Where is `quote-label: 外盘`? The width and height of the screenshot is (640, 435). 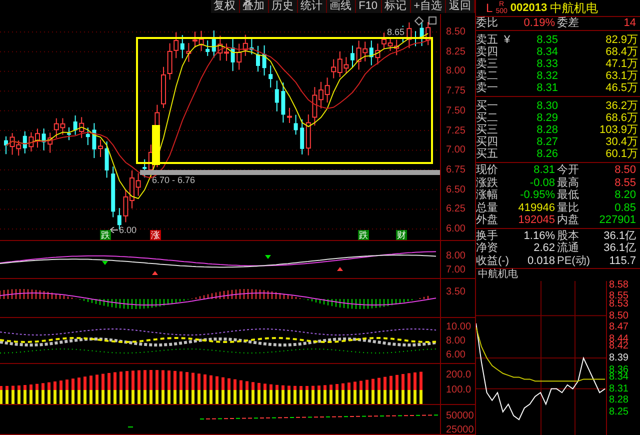 quote-label: 外盘 is located at coordinates (487, 220).